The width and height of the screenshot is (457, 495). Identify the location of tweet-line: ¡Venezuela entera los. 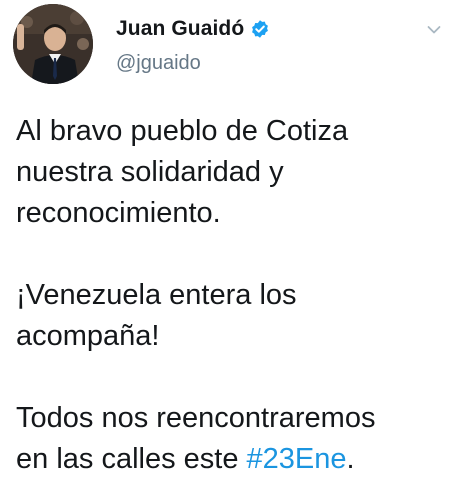
(156, 295).